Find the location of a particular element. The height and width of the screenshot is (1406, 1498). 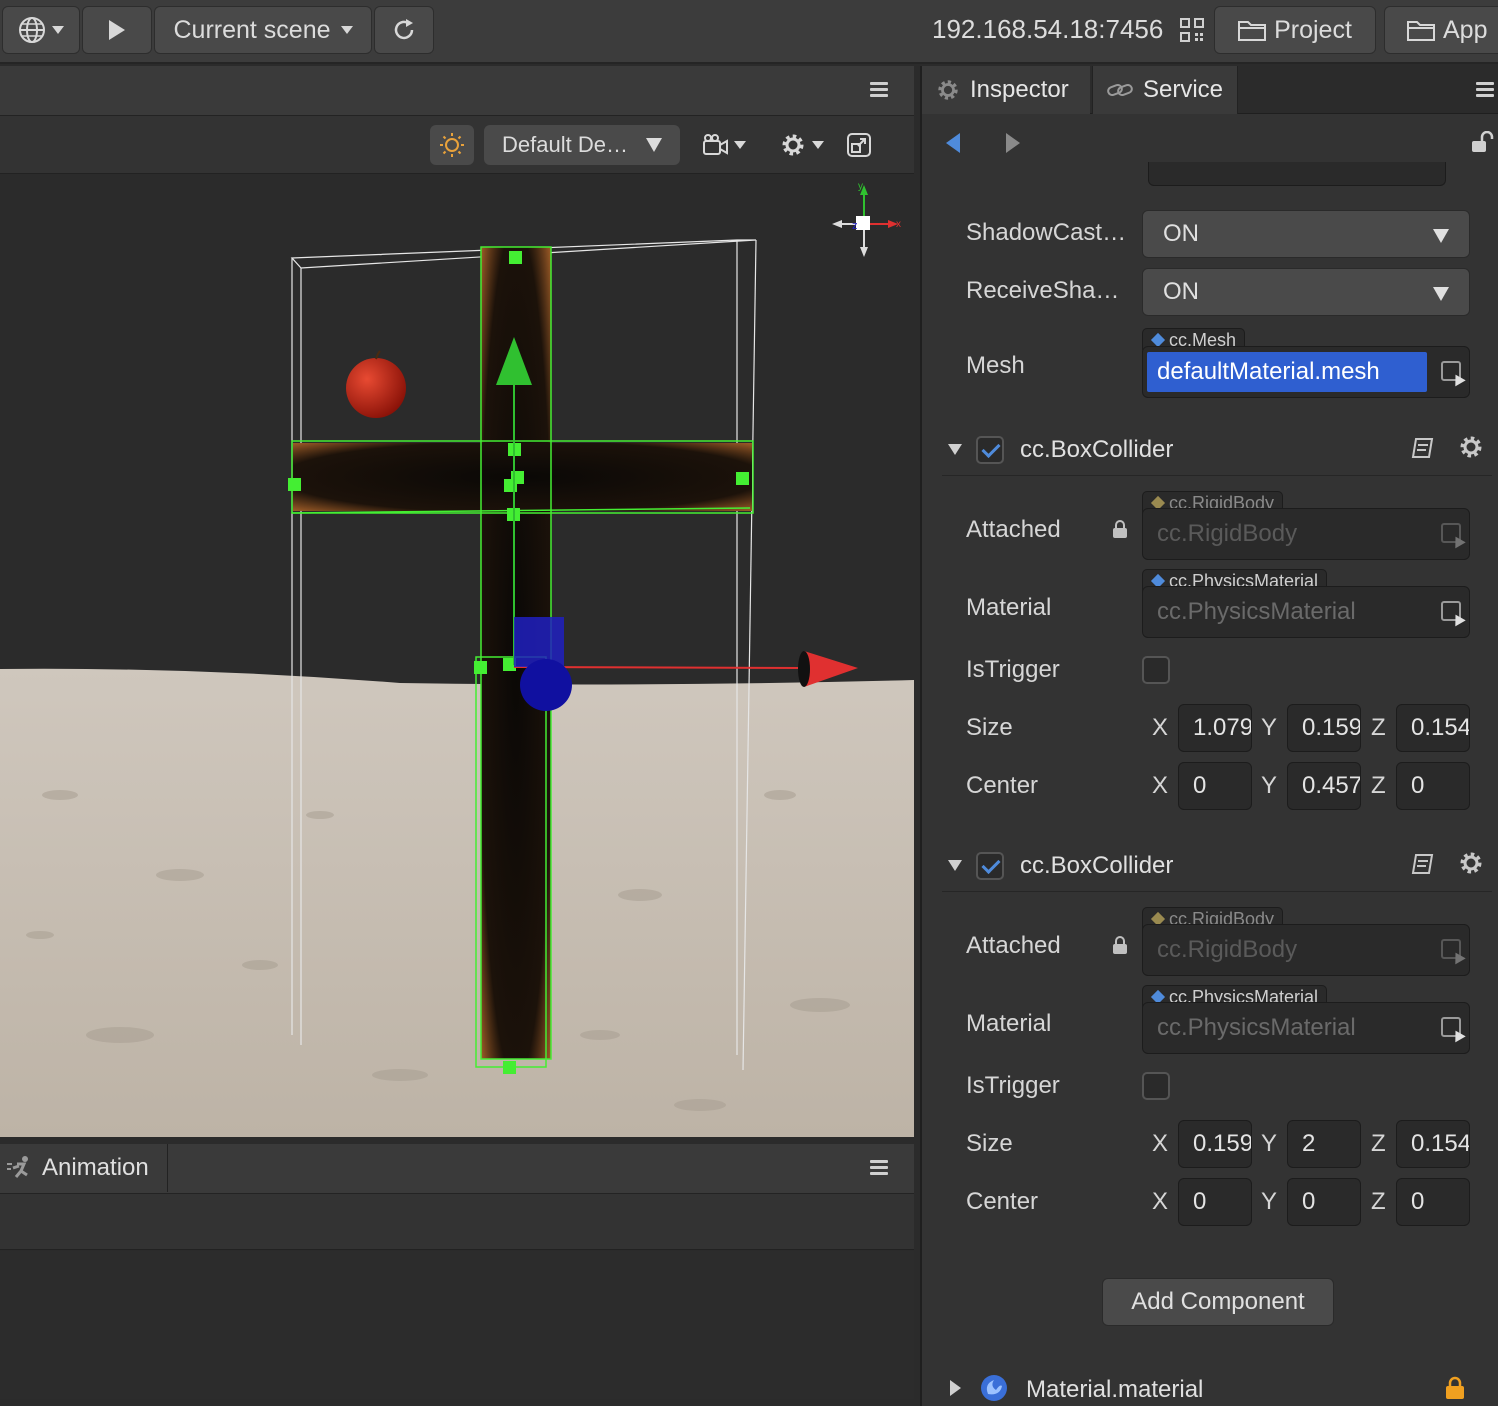

orientation-gizmo: y x z is located at coordinates (866, 219).